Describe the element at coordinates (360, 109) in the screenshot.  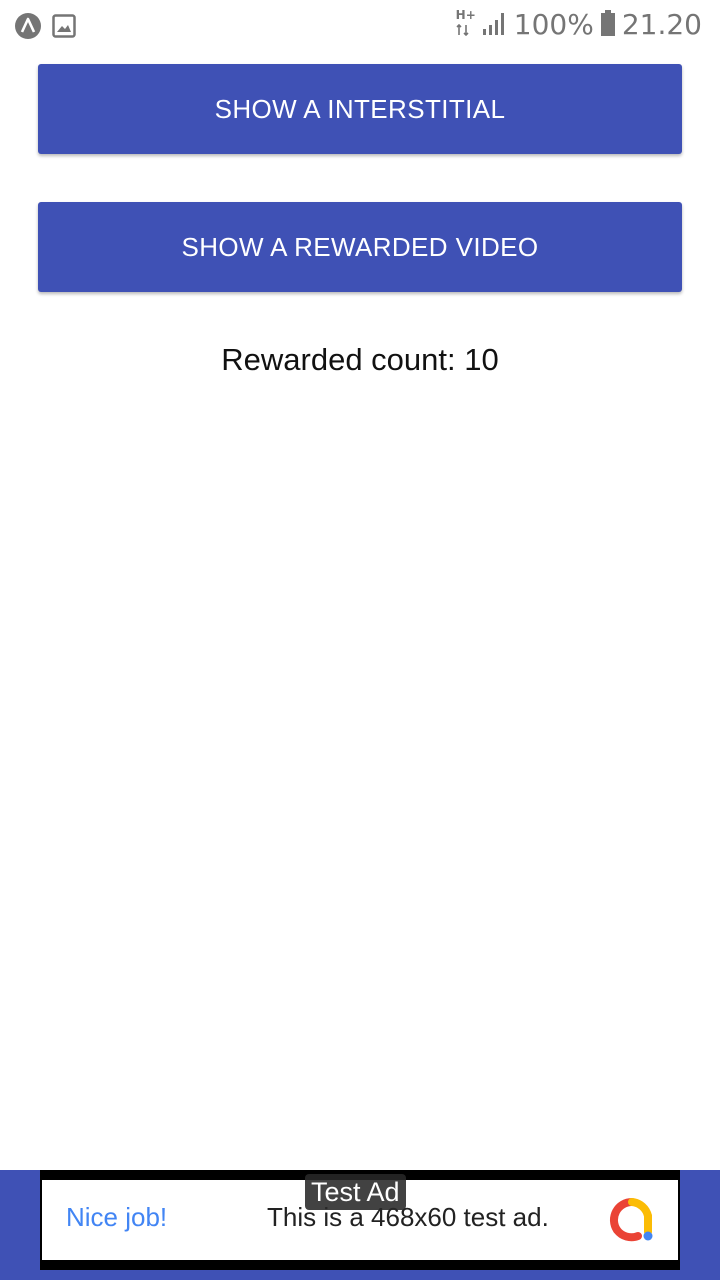
I see `show-interstitial-button: SHOW A INTERSTITIAL` at that location.